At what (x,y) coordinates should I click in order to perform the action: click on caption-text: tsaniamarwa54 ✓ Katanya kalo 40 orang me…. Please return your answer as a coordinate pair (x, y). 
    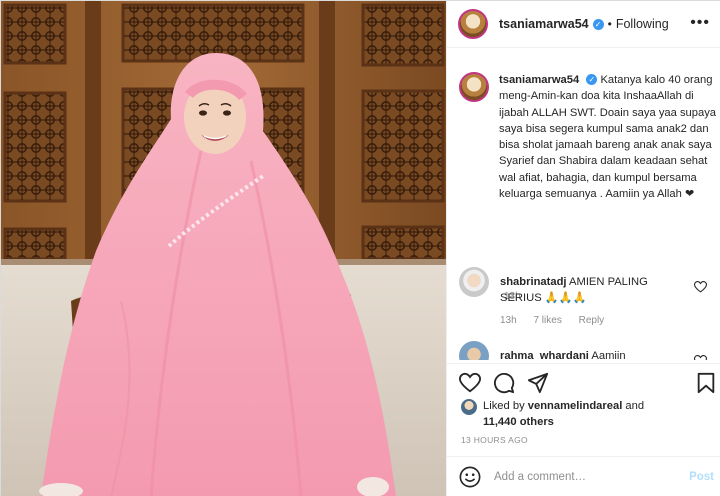
    Looking at the image, I should click on (609, 137).